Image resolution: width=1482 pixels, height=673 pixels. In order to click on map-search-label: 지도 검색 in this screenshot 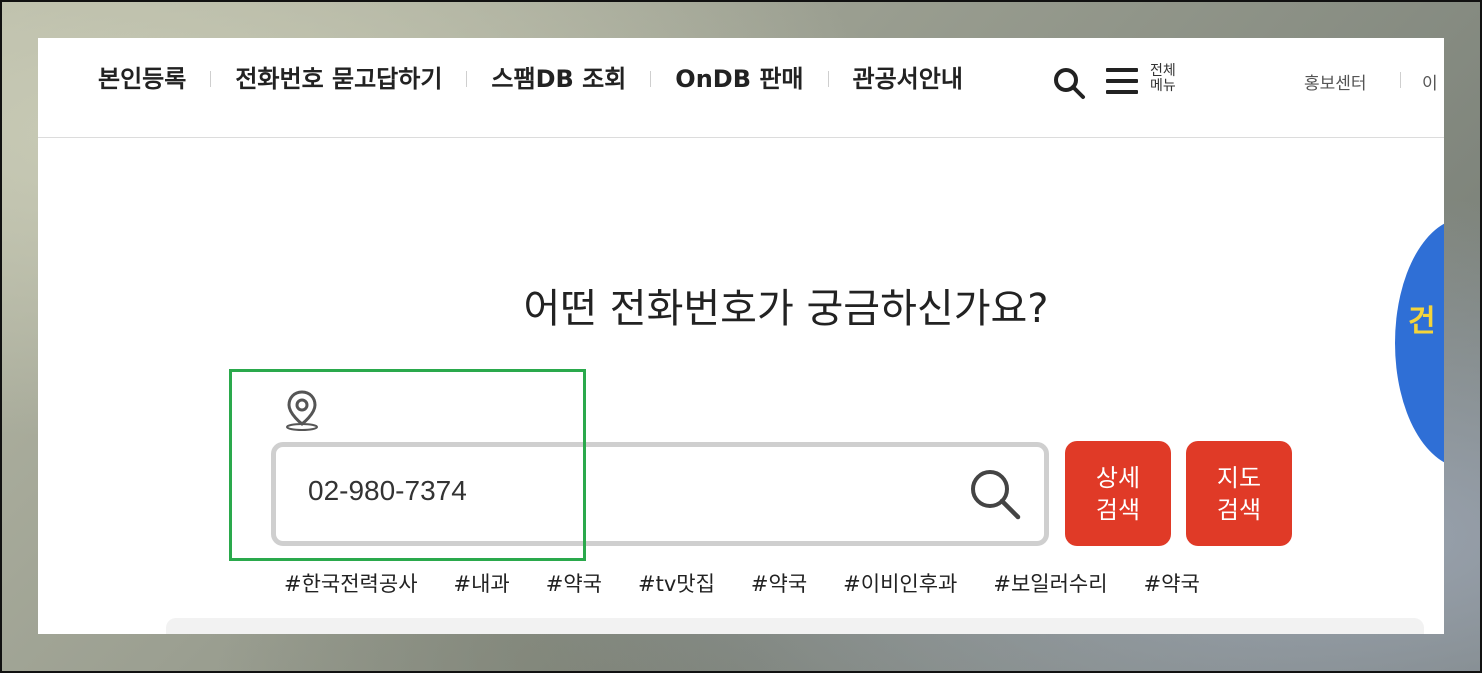, I will do `click(1239, 493)`.